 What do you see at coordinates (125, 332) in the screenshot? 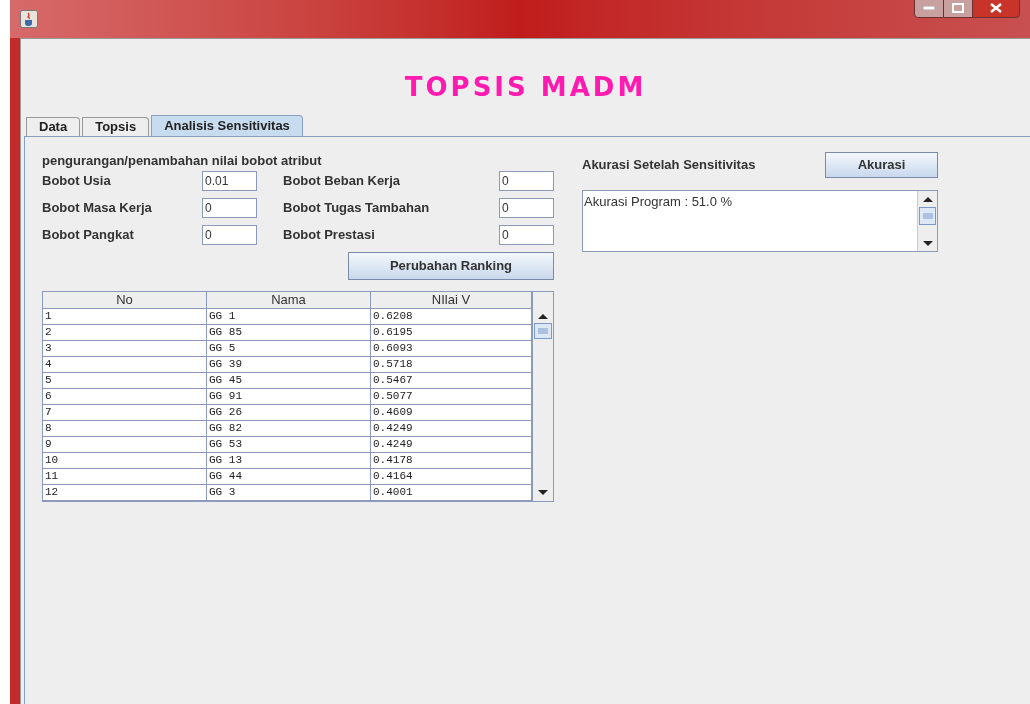
I see `table-cell: 2` at bounding box center [125, 332].